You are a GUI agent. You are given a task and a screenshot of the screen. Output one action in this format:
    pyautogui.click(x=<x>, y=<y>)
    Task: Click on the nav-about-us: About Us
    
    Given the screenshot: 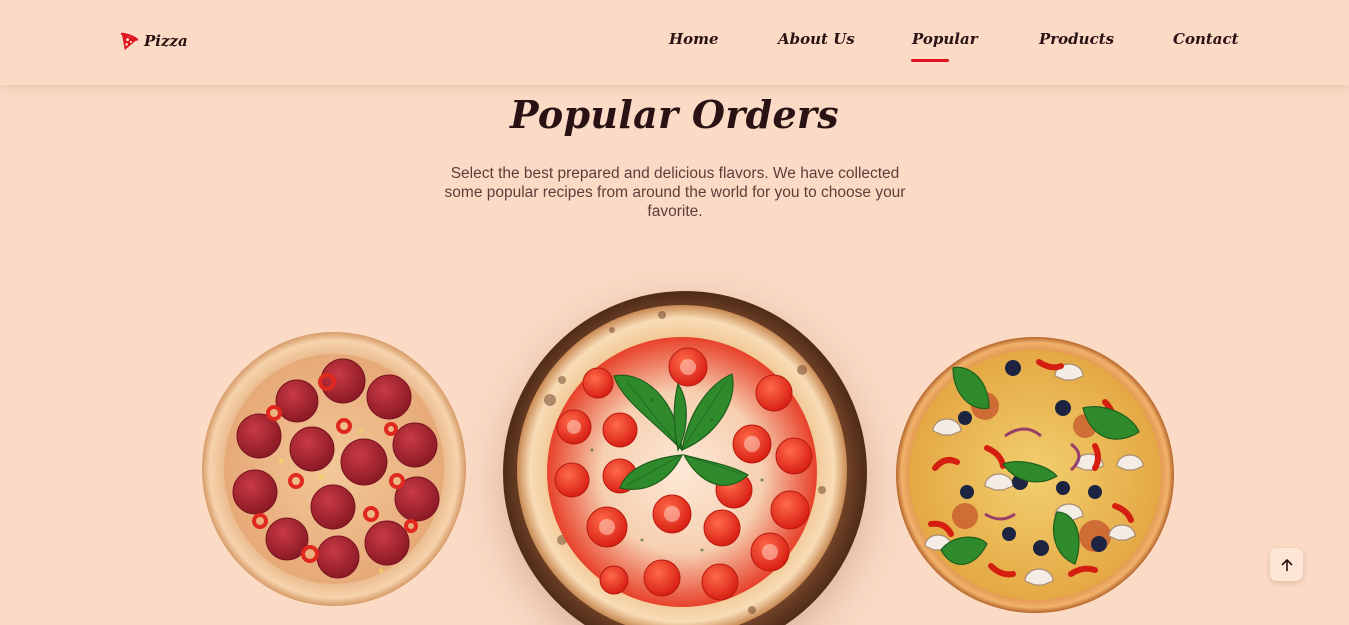 What is the action you would take?
    pyautogui.click(x=816, y=39)
    